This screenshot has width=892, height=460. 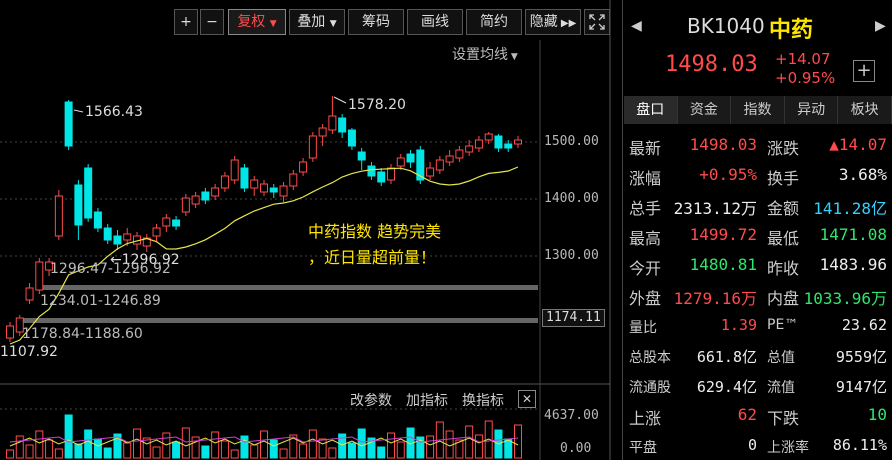 I want to click on quote-value: 1033.96万, so click(x=845, y=298).